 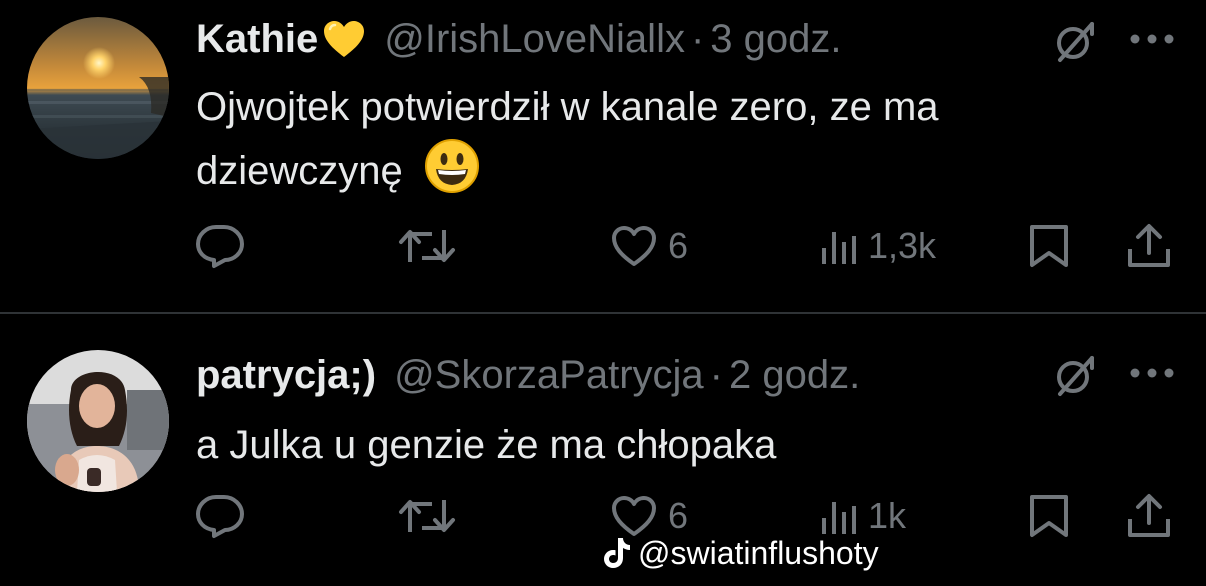 What do you see at coordinates (451, 166) in the screenshot?
I see `grinning-face-emoji` at bounding box center [451, 166].